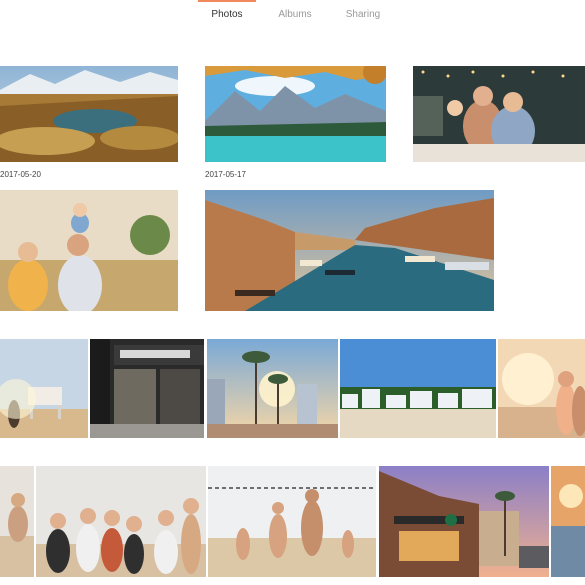 This screenshot has width=585, height=585. Describe the element at coordinates (147, 388) in the screenshot. I see `photo-starbucks-storefront` at that location.